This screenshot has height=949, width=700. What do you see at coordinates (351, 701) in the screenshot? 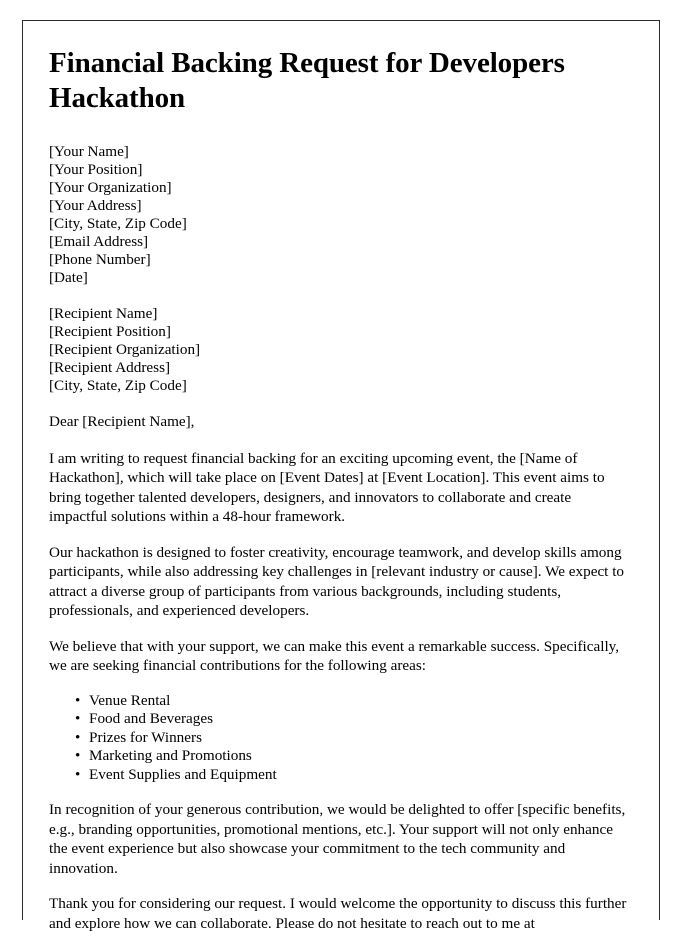
I see `list-item: Venue Rental` at bounding box center [351, 701].